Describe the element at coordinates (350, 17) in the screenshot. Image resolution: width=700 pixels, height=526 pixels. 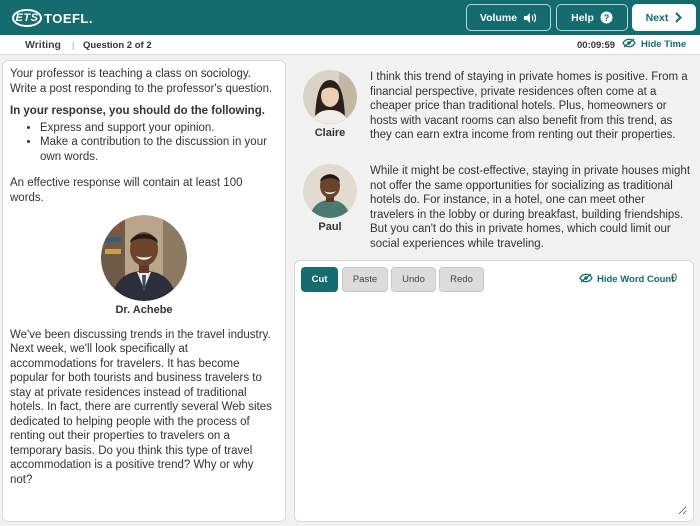
I see `top-bar: ETS TOEFL. Volume Help ? Next` at that location.